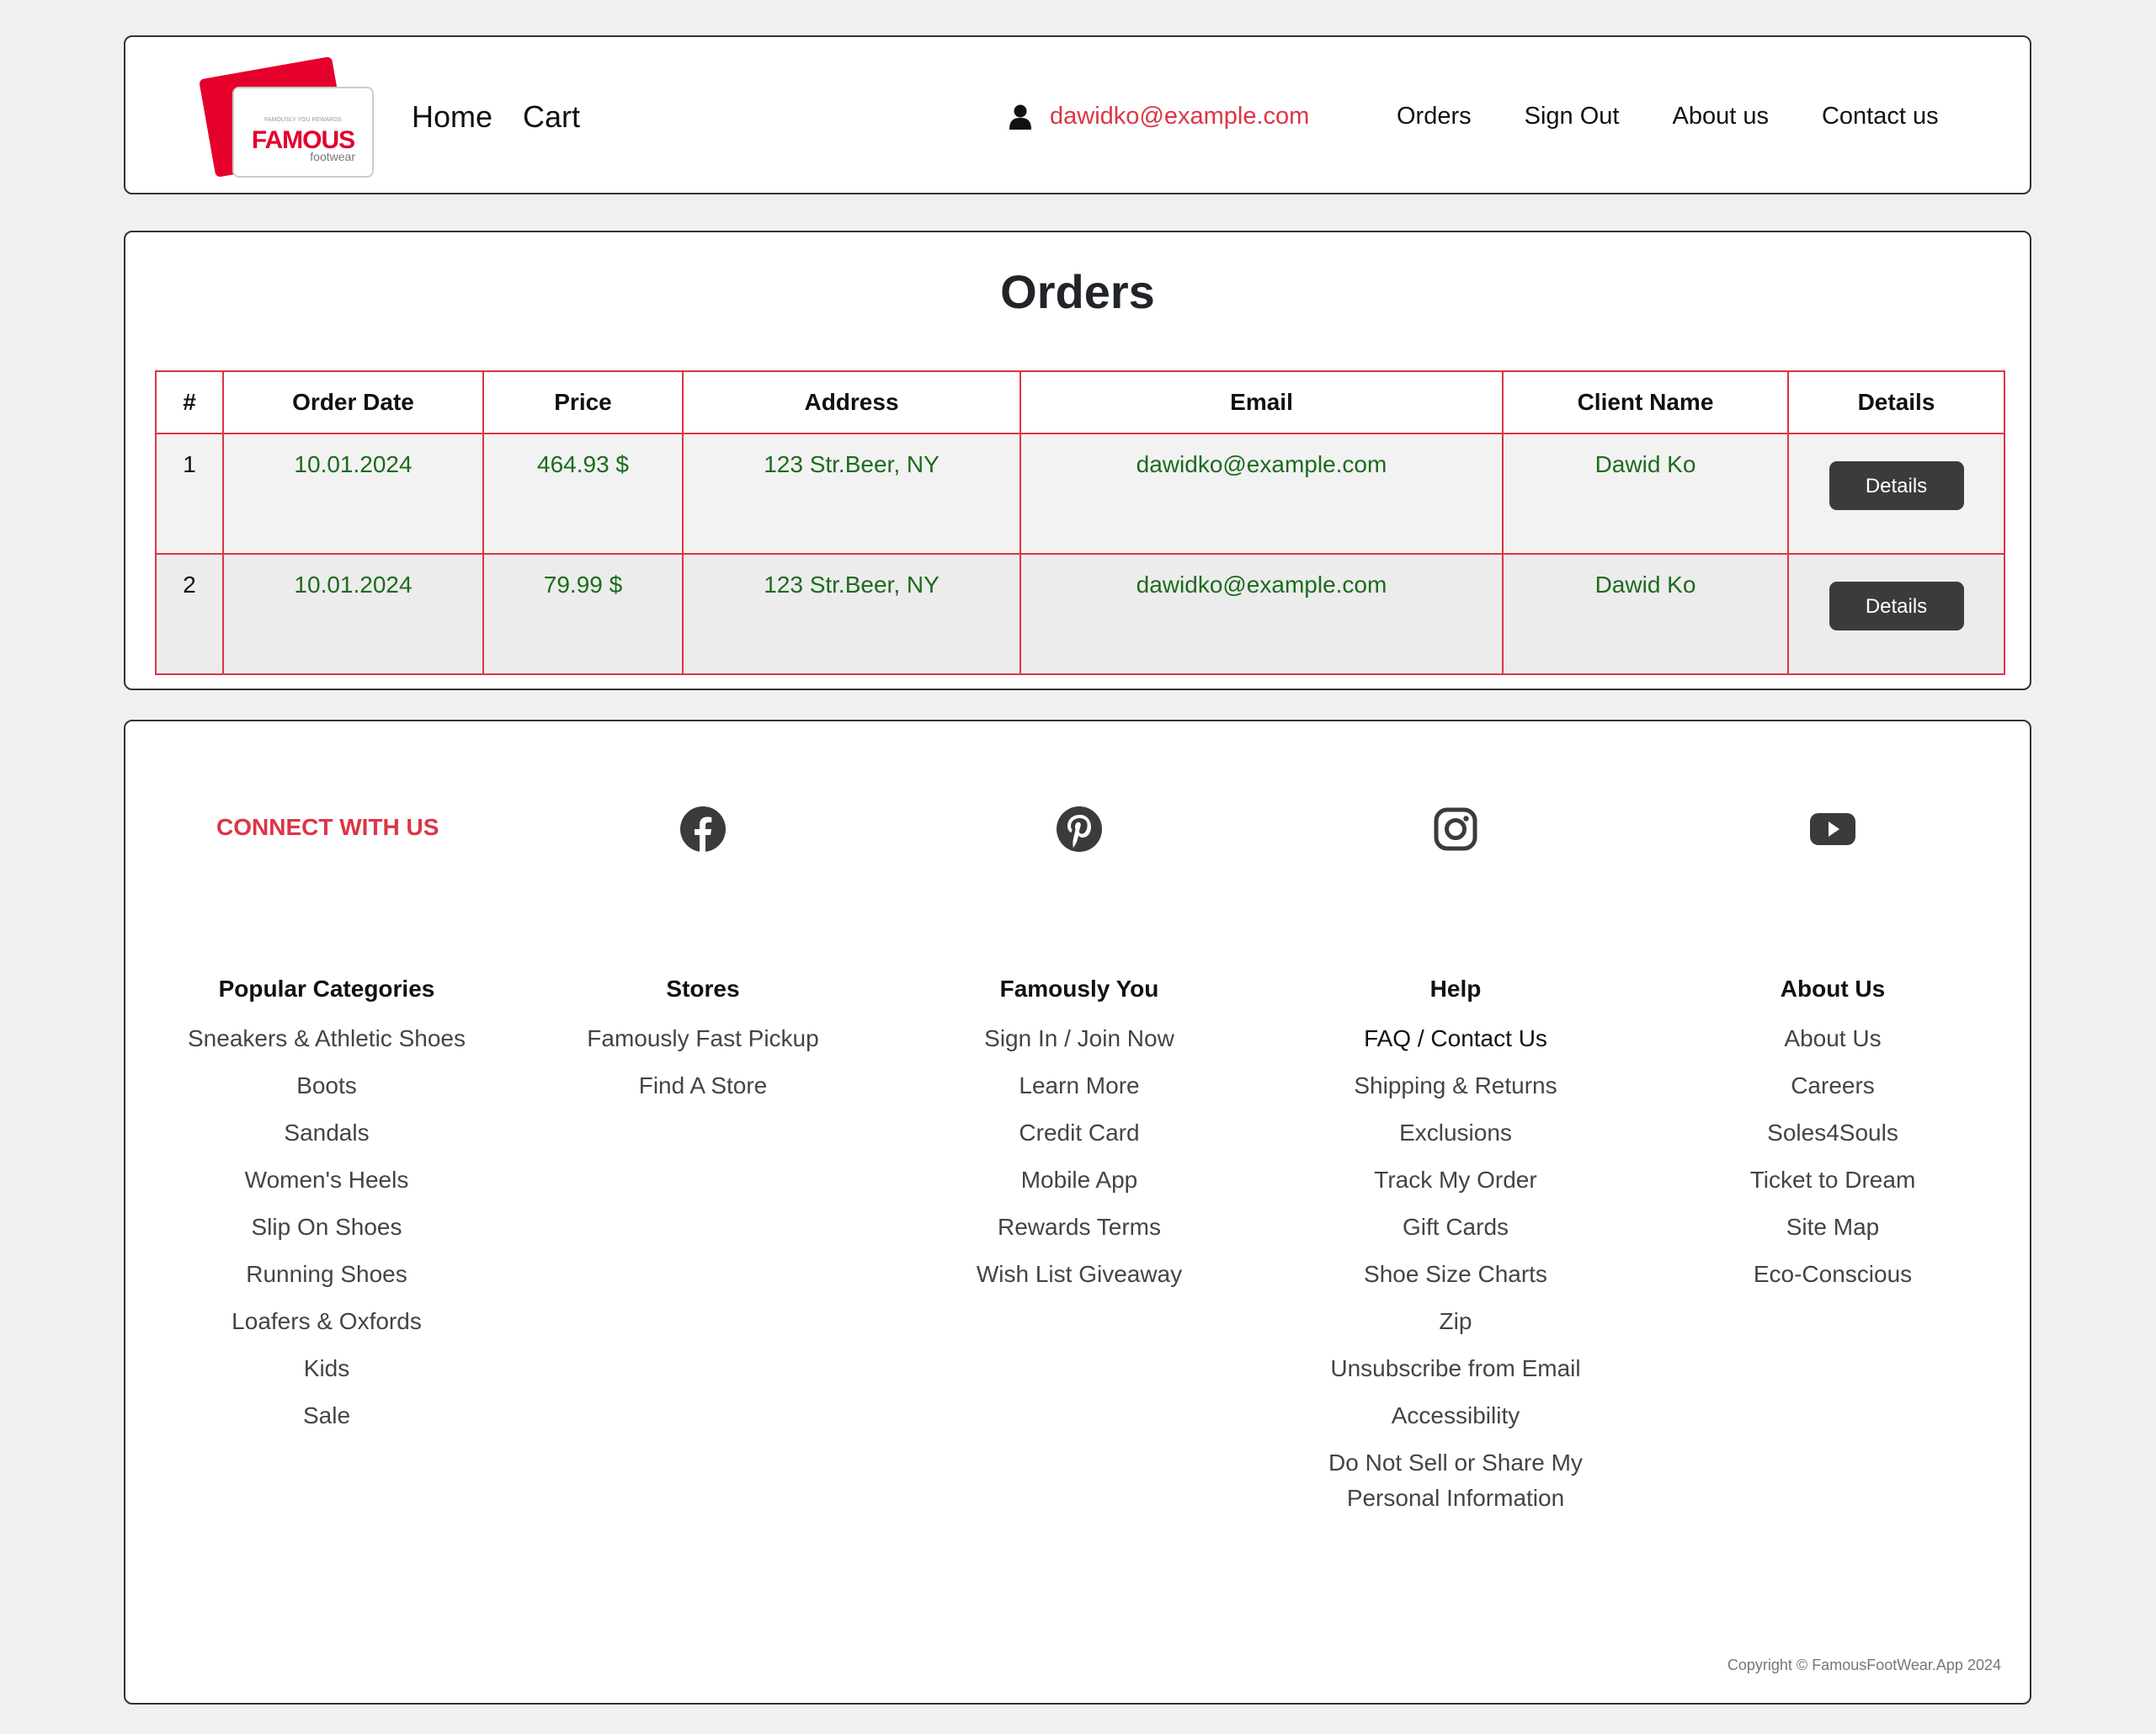  Describe the element at coordinates (1833, 829) in the screenshot. I see `youtube-icon` at that location.